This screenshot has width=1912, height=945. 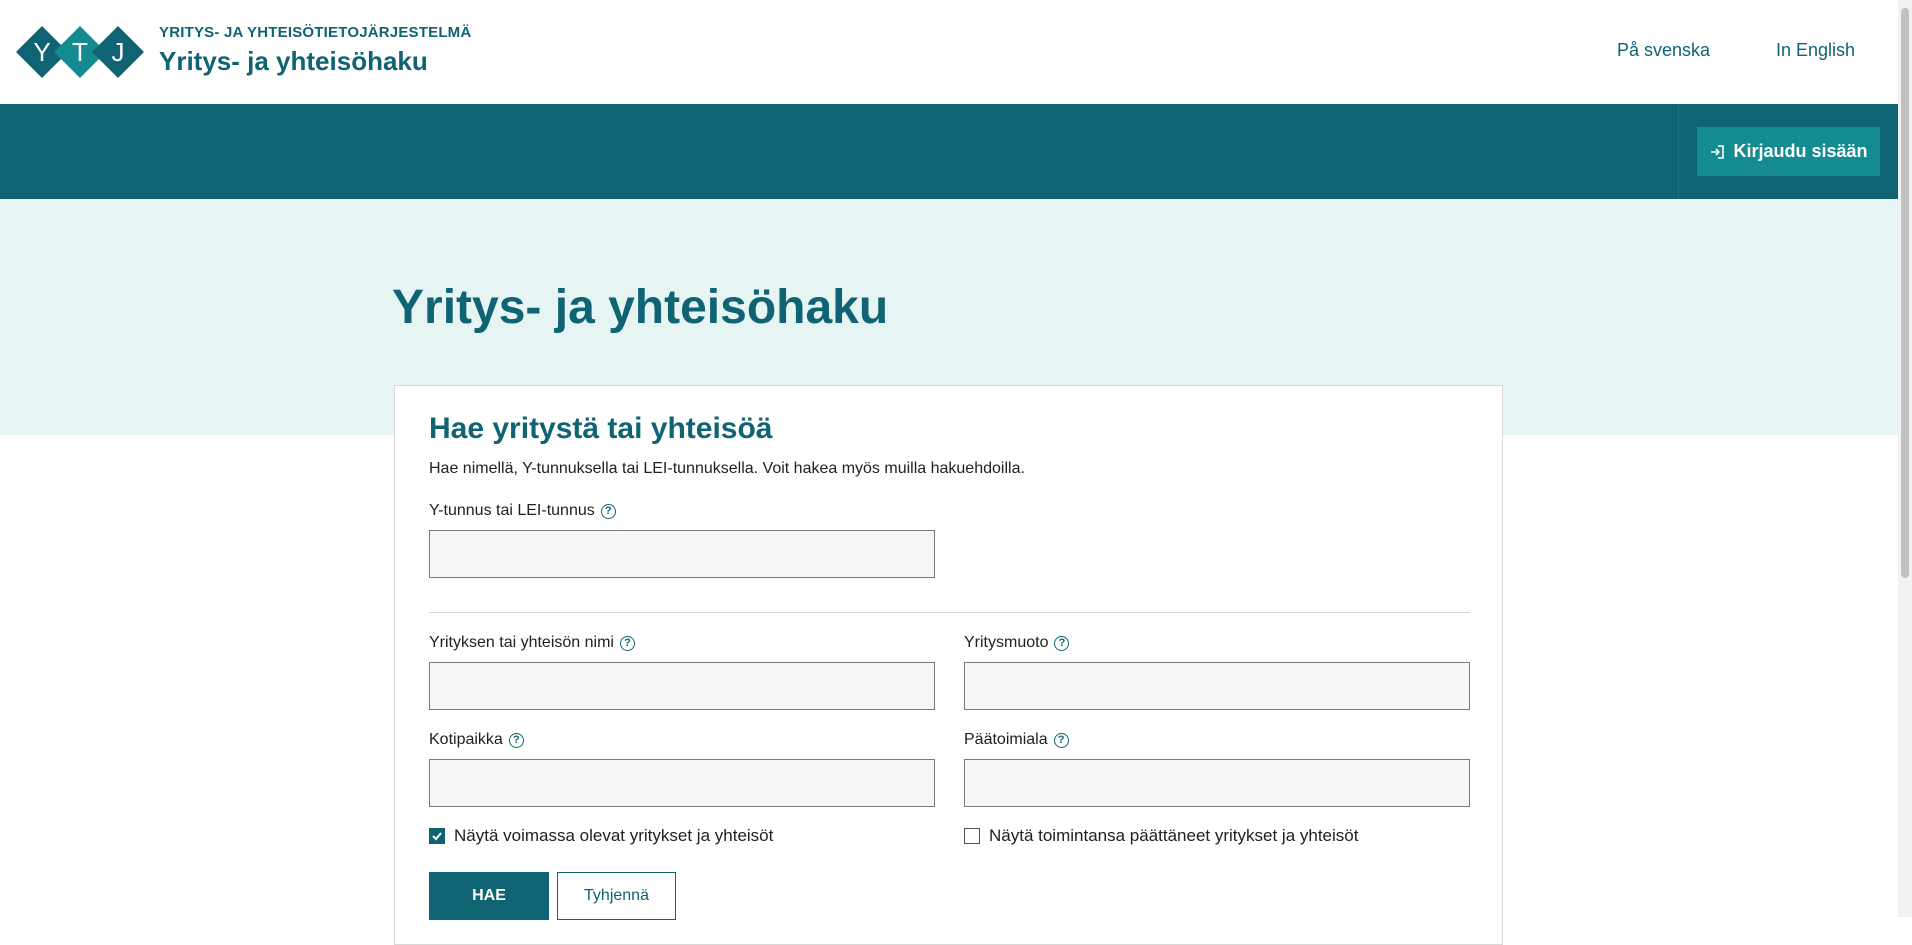 I want to click on ytunnus-label: Y-tunnus tai LEI-tunnus ?, so click(x=522, y=511).